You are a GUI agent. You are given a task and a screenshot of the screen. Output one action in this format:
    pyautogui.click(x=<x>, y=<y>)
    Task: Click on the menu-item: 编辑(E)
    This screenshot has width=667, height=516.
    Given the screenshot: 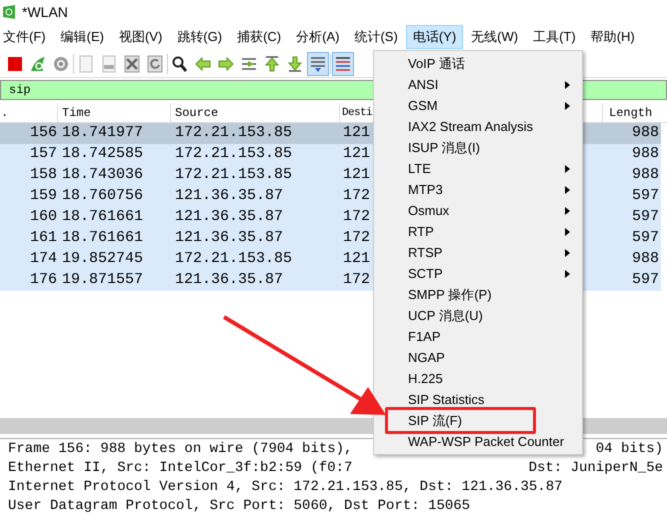 What is the action you would take?
    pyautogui.click(x=82, y=37)
    